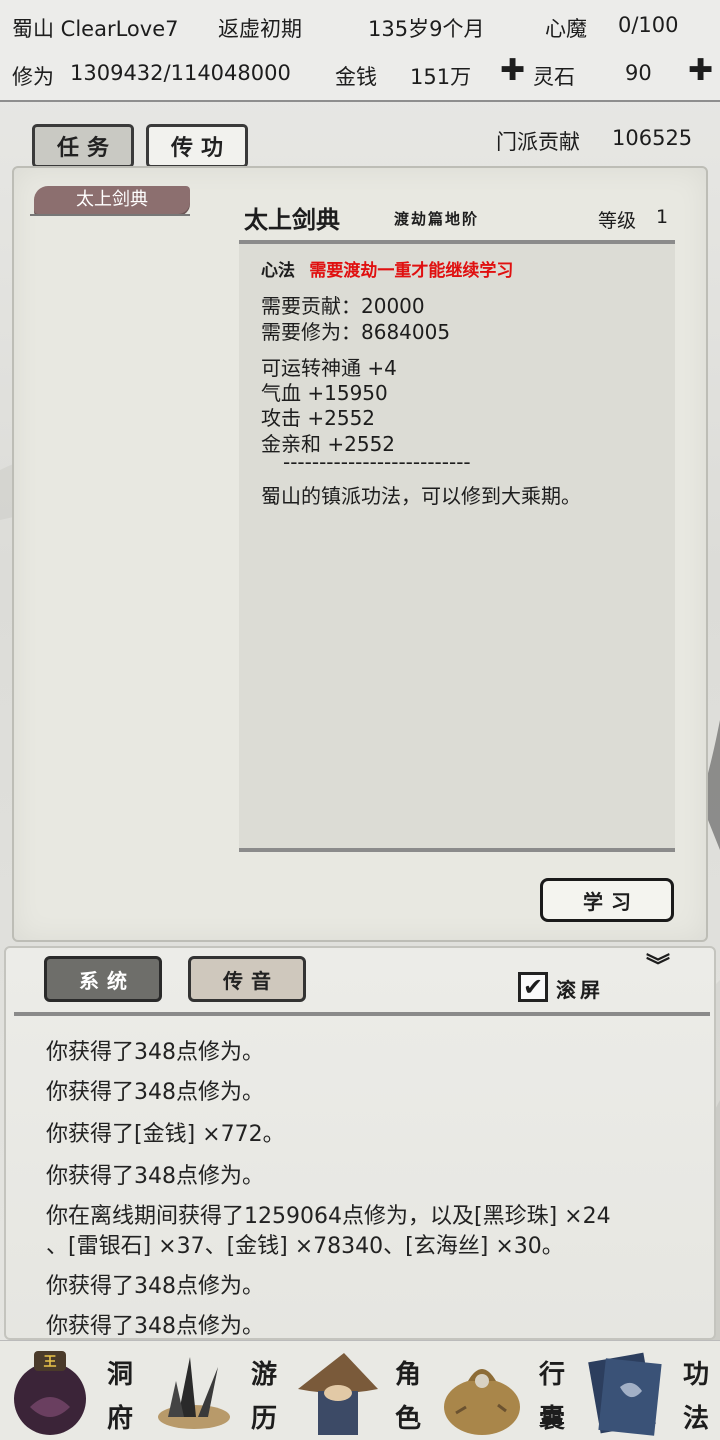 The image size is (720, 1440). Describe the element at coordinates (482, 1402) in the screenshot. I see `bag-icon` at that location.